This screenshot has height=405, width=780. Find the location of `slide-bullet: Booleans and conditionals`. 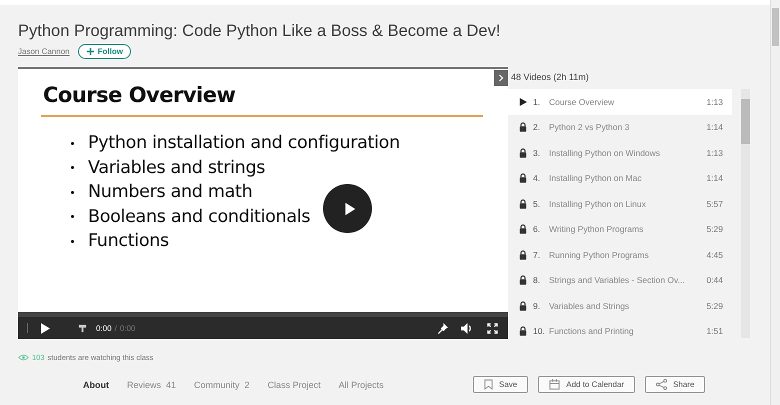

slide-bullet: Booleans and conditionals is located at coordinates (199, 217).